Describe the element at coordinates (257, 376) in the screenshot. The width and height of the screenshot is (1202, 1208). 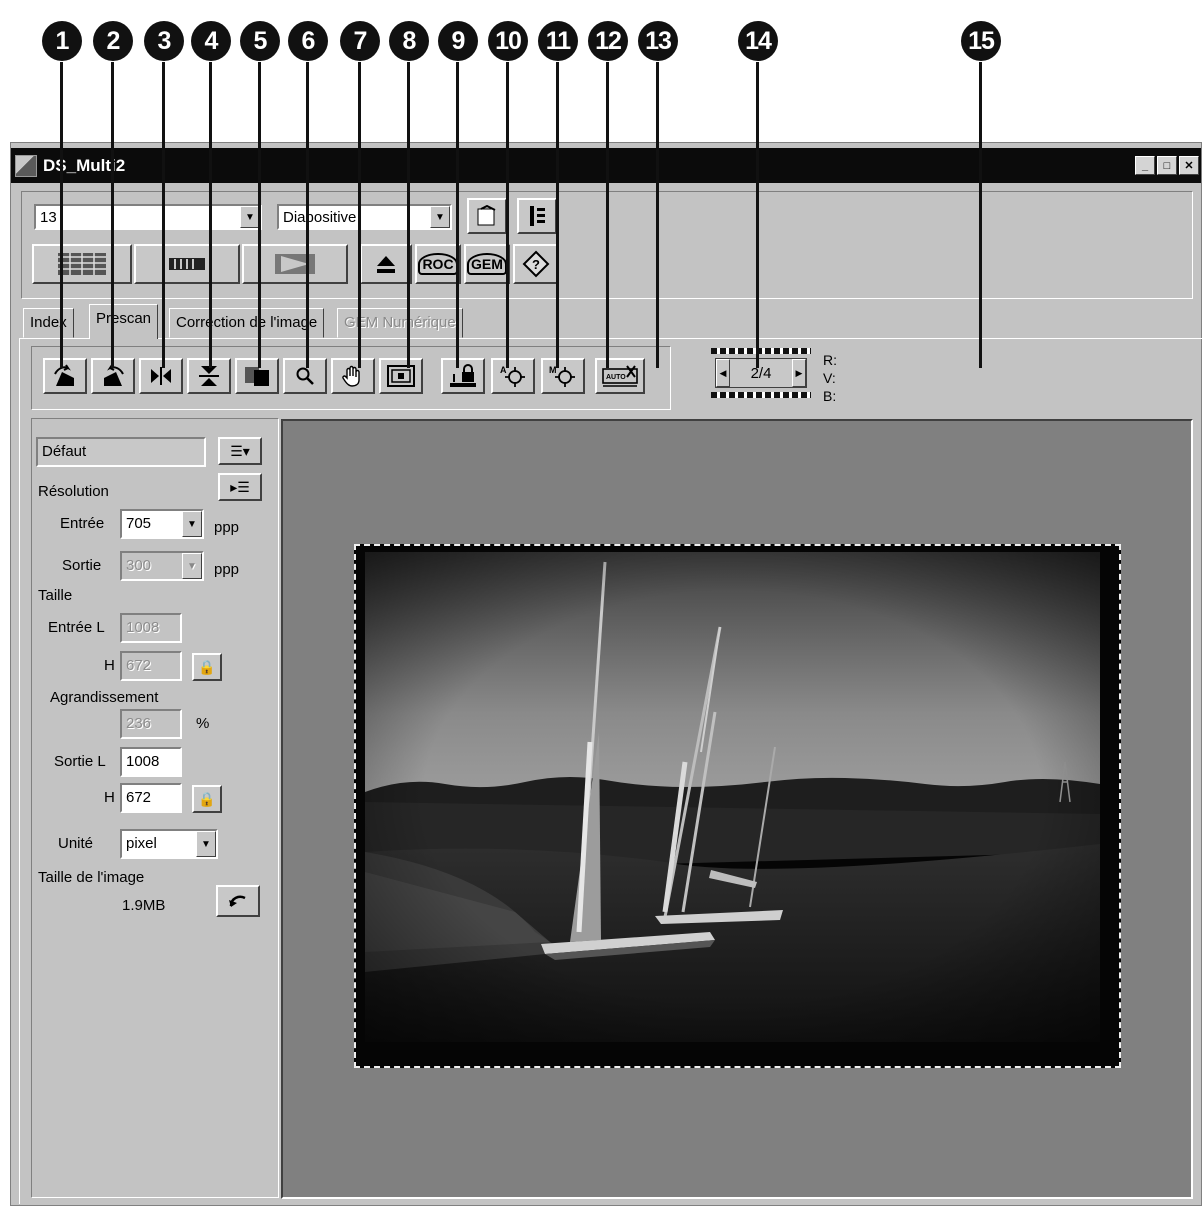
I see `negative-positive-button` at that location.